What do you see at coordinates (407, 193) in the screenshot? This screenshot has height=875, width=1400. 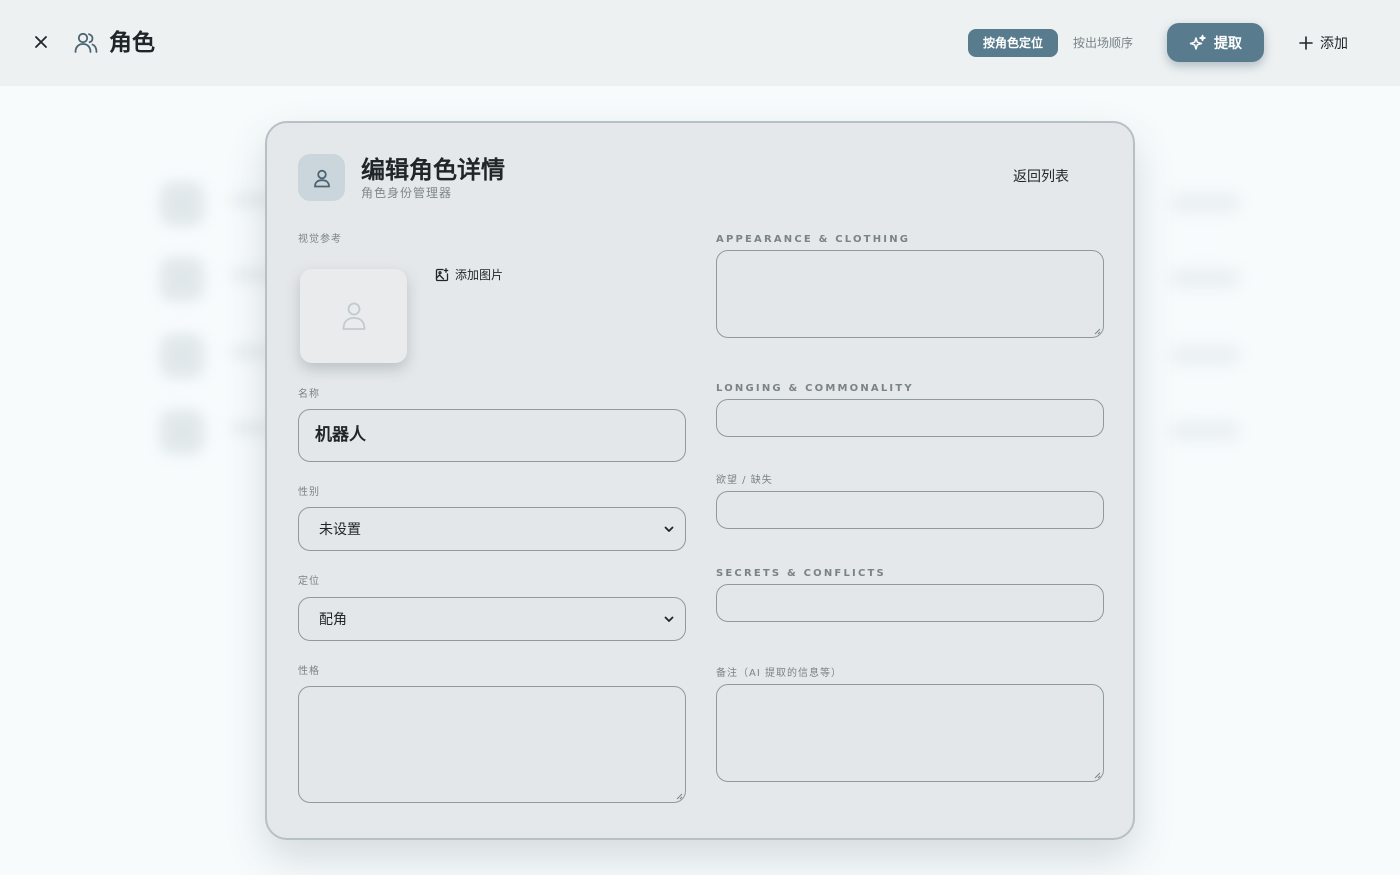 I see `modal-subtitle: 角色身份管理器` at bounding box center [407, 193].